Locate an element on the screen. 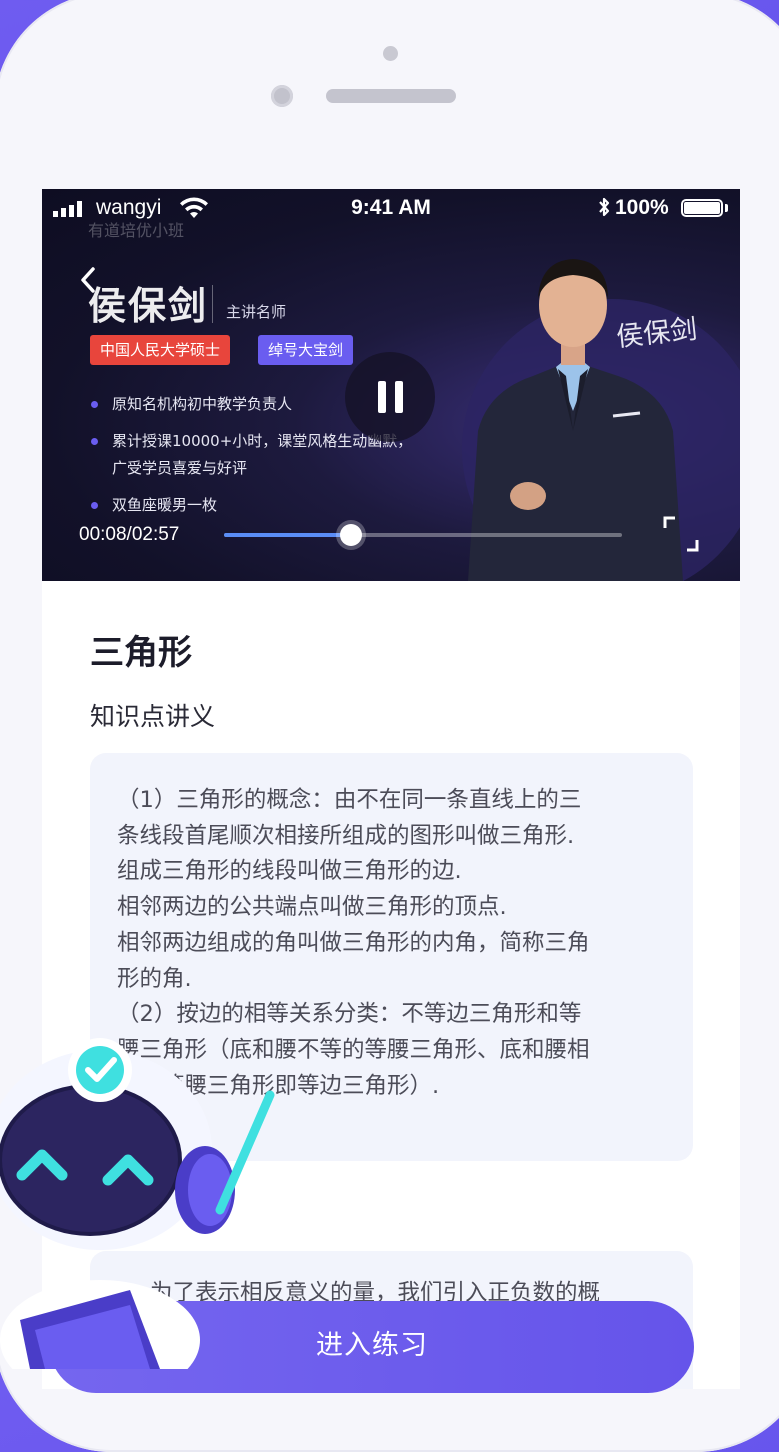 The height and width of the screenshot is (1452, 779). pause-button is located at coordinates (390, 397).